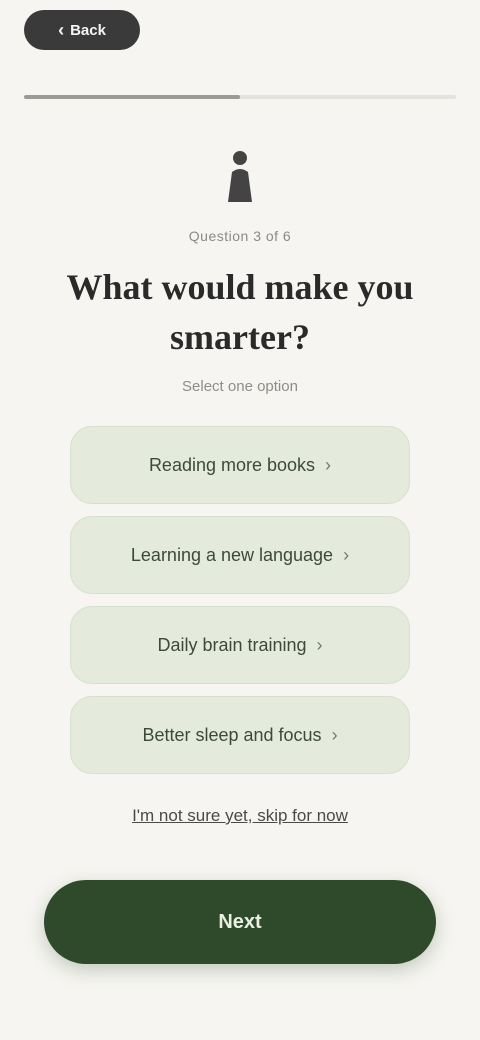  Describe the element at coordinates (240, 922) in the screenshot. I see `next-button: Next` at that location.